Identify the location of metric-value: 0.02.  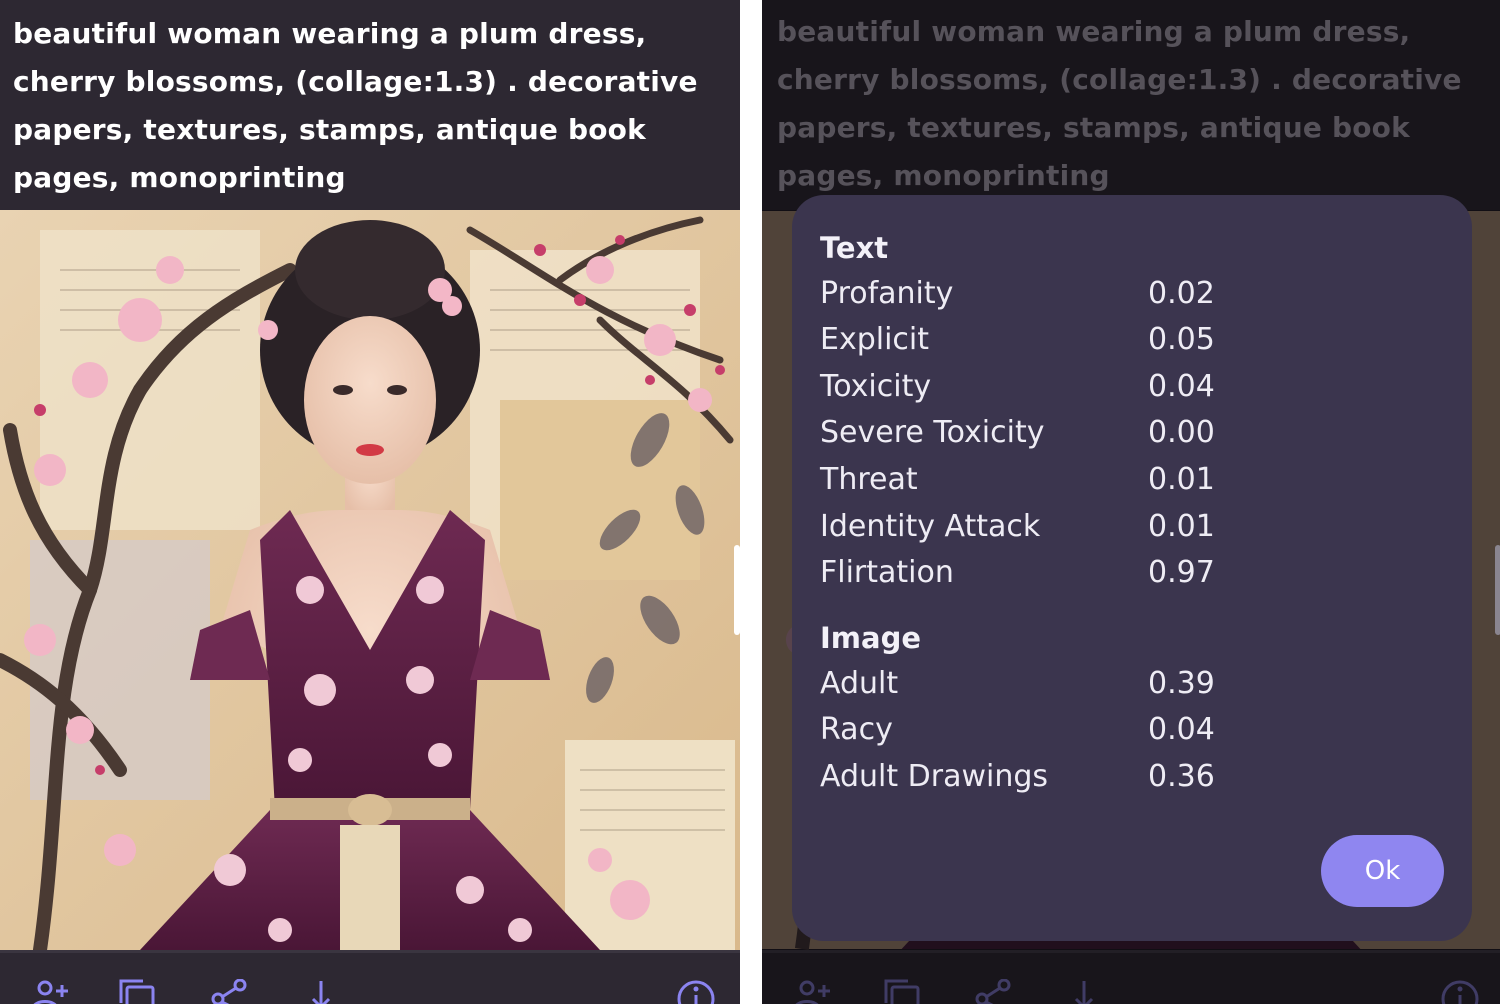
(1181, 293).